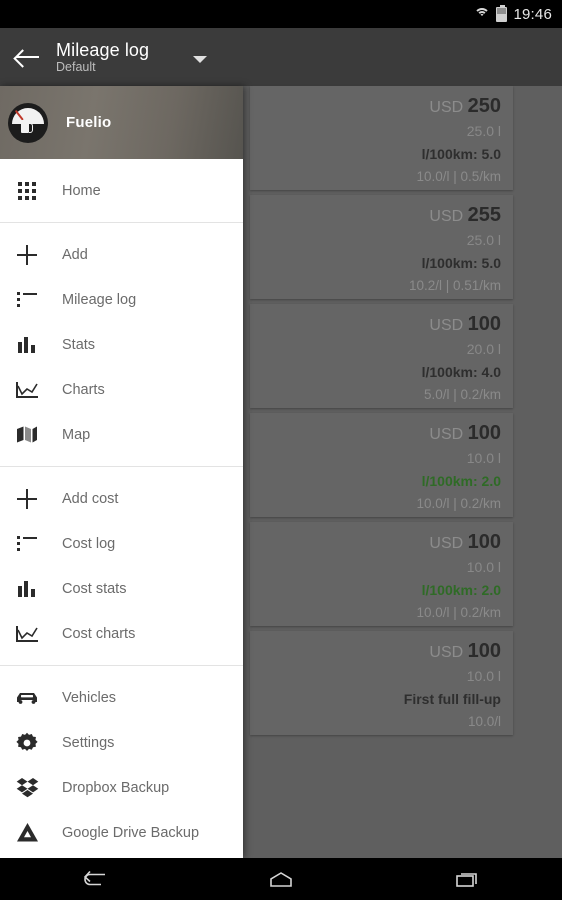 Image resolution: width=562 pixels, height=900 pixels. I want to click on drawer-item-dropbox-backup: Dropbox Backup, so click(121, 787).